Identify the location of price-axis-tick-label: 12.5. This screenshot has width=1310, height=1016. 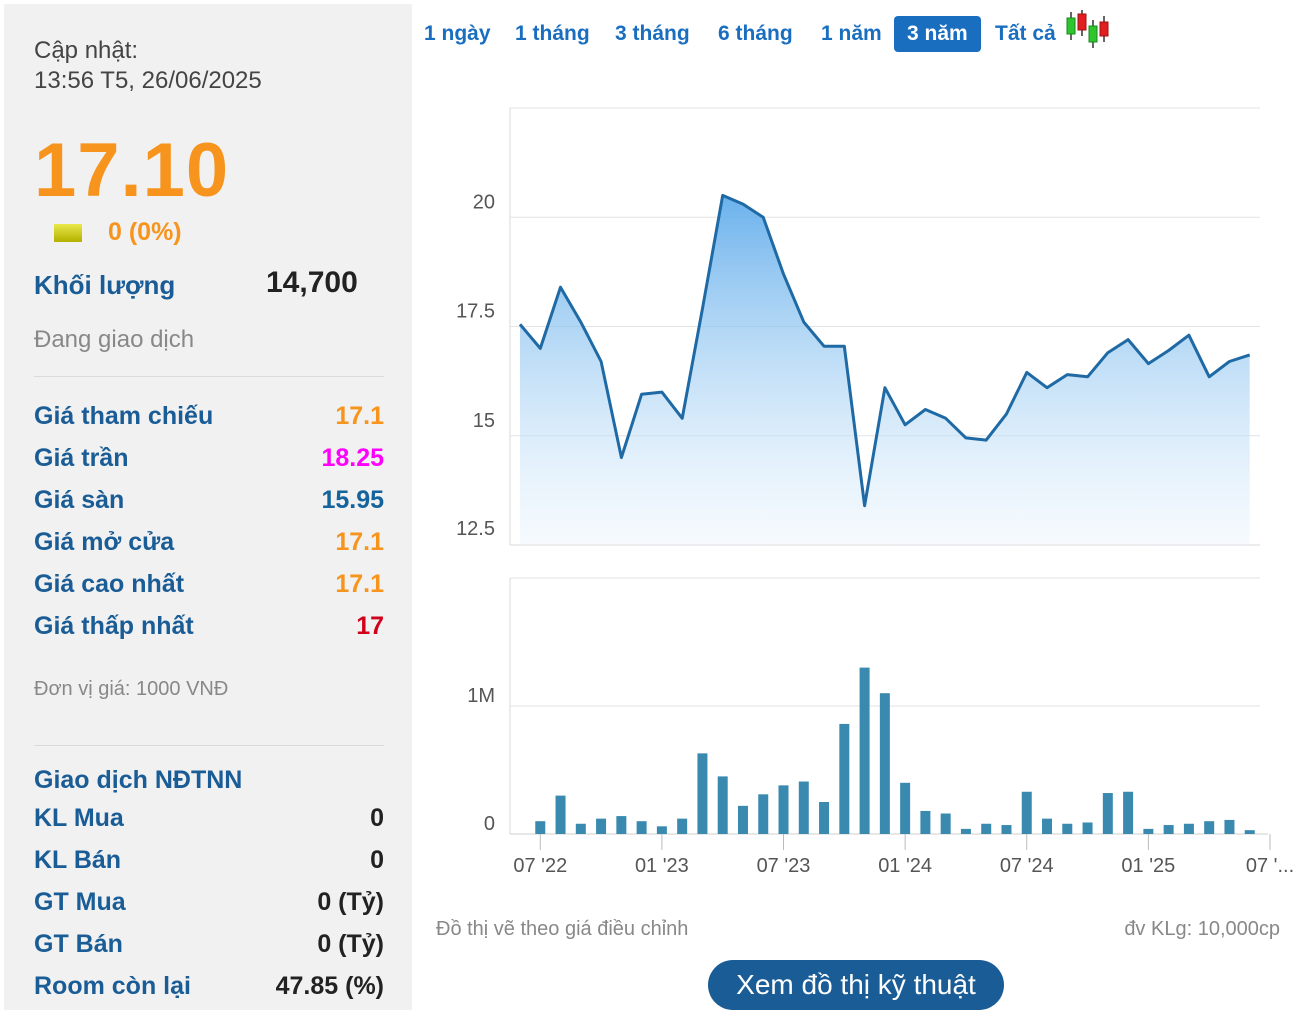
(475, 529).